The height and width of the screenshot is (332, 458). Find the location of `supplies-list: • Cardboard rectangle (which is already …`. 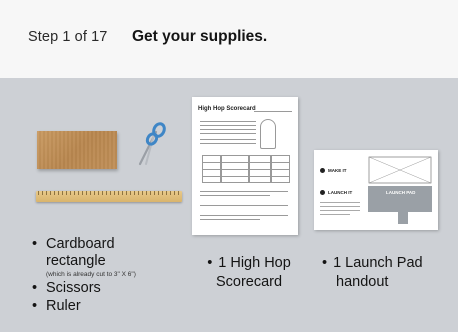

supplies-list: • Cardboard rectangle (which is already … is located at coordinates (84, 276).